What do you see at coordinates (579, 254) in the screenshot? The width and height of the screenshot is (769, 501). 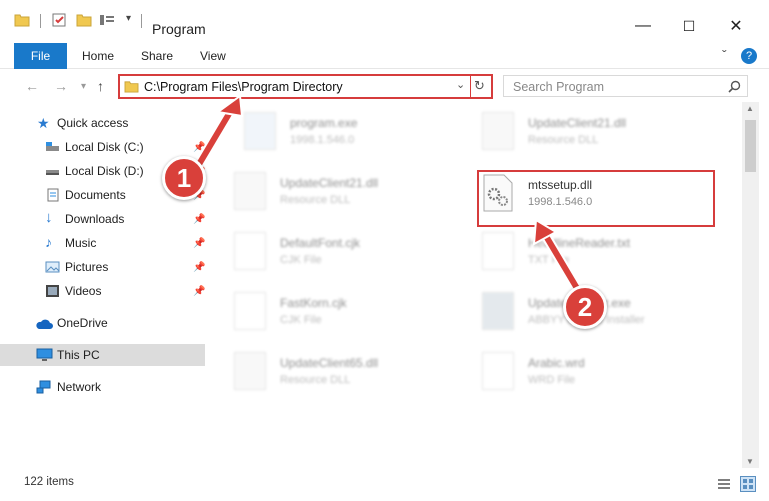 I see `file-item: HeadlineReader.txt TXT File` at bounding box center [579, 254].